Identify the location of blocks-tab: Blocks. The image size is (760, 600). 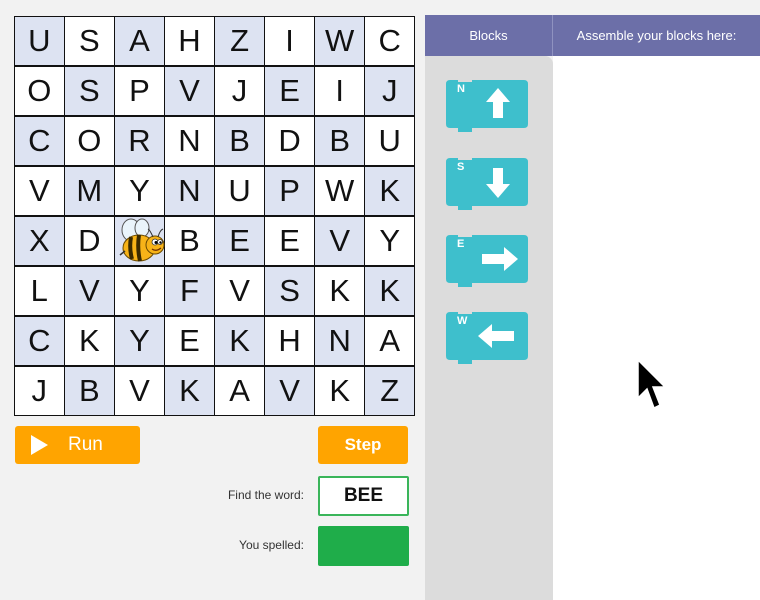
(488, 35).